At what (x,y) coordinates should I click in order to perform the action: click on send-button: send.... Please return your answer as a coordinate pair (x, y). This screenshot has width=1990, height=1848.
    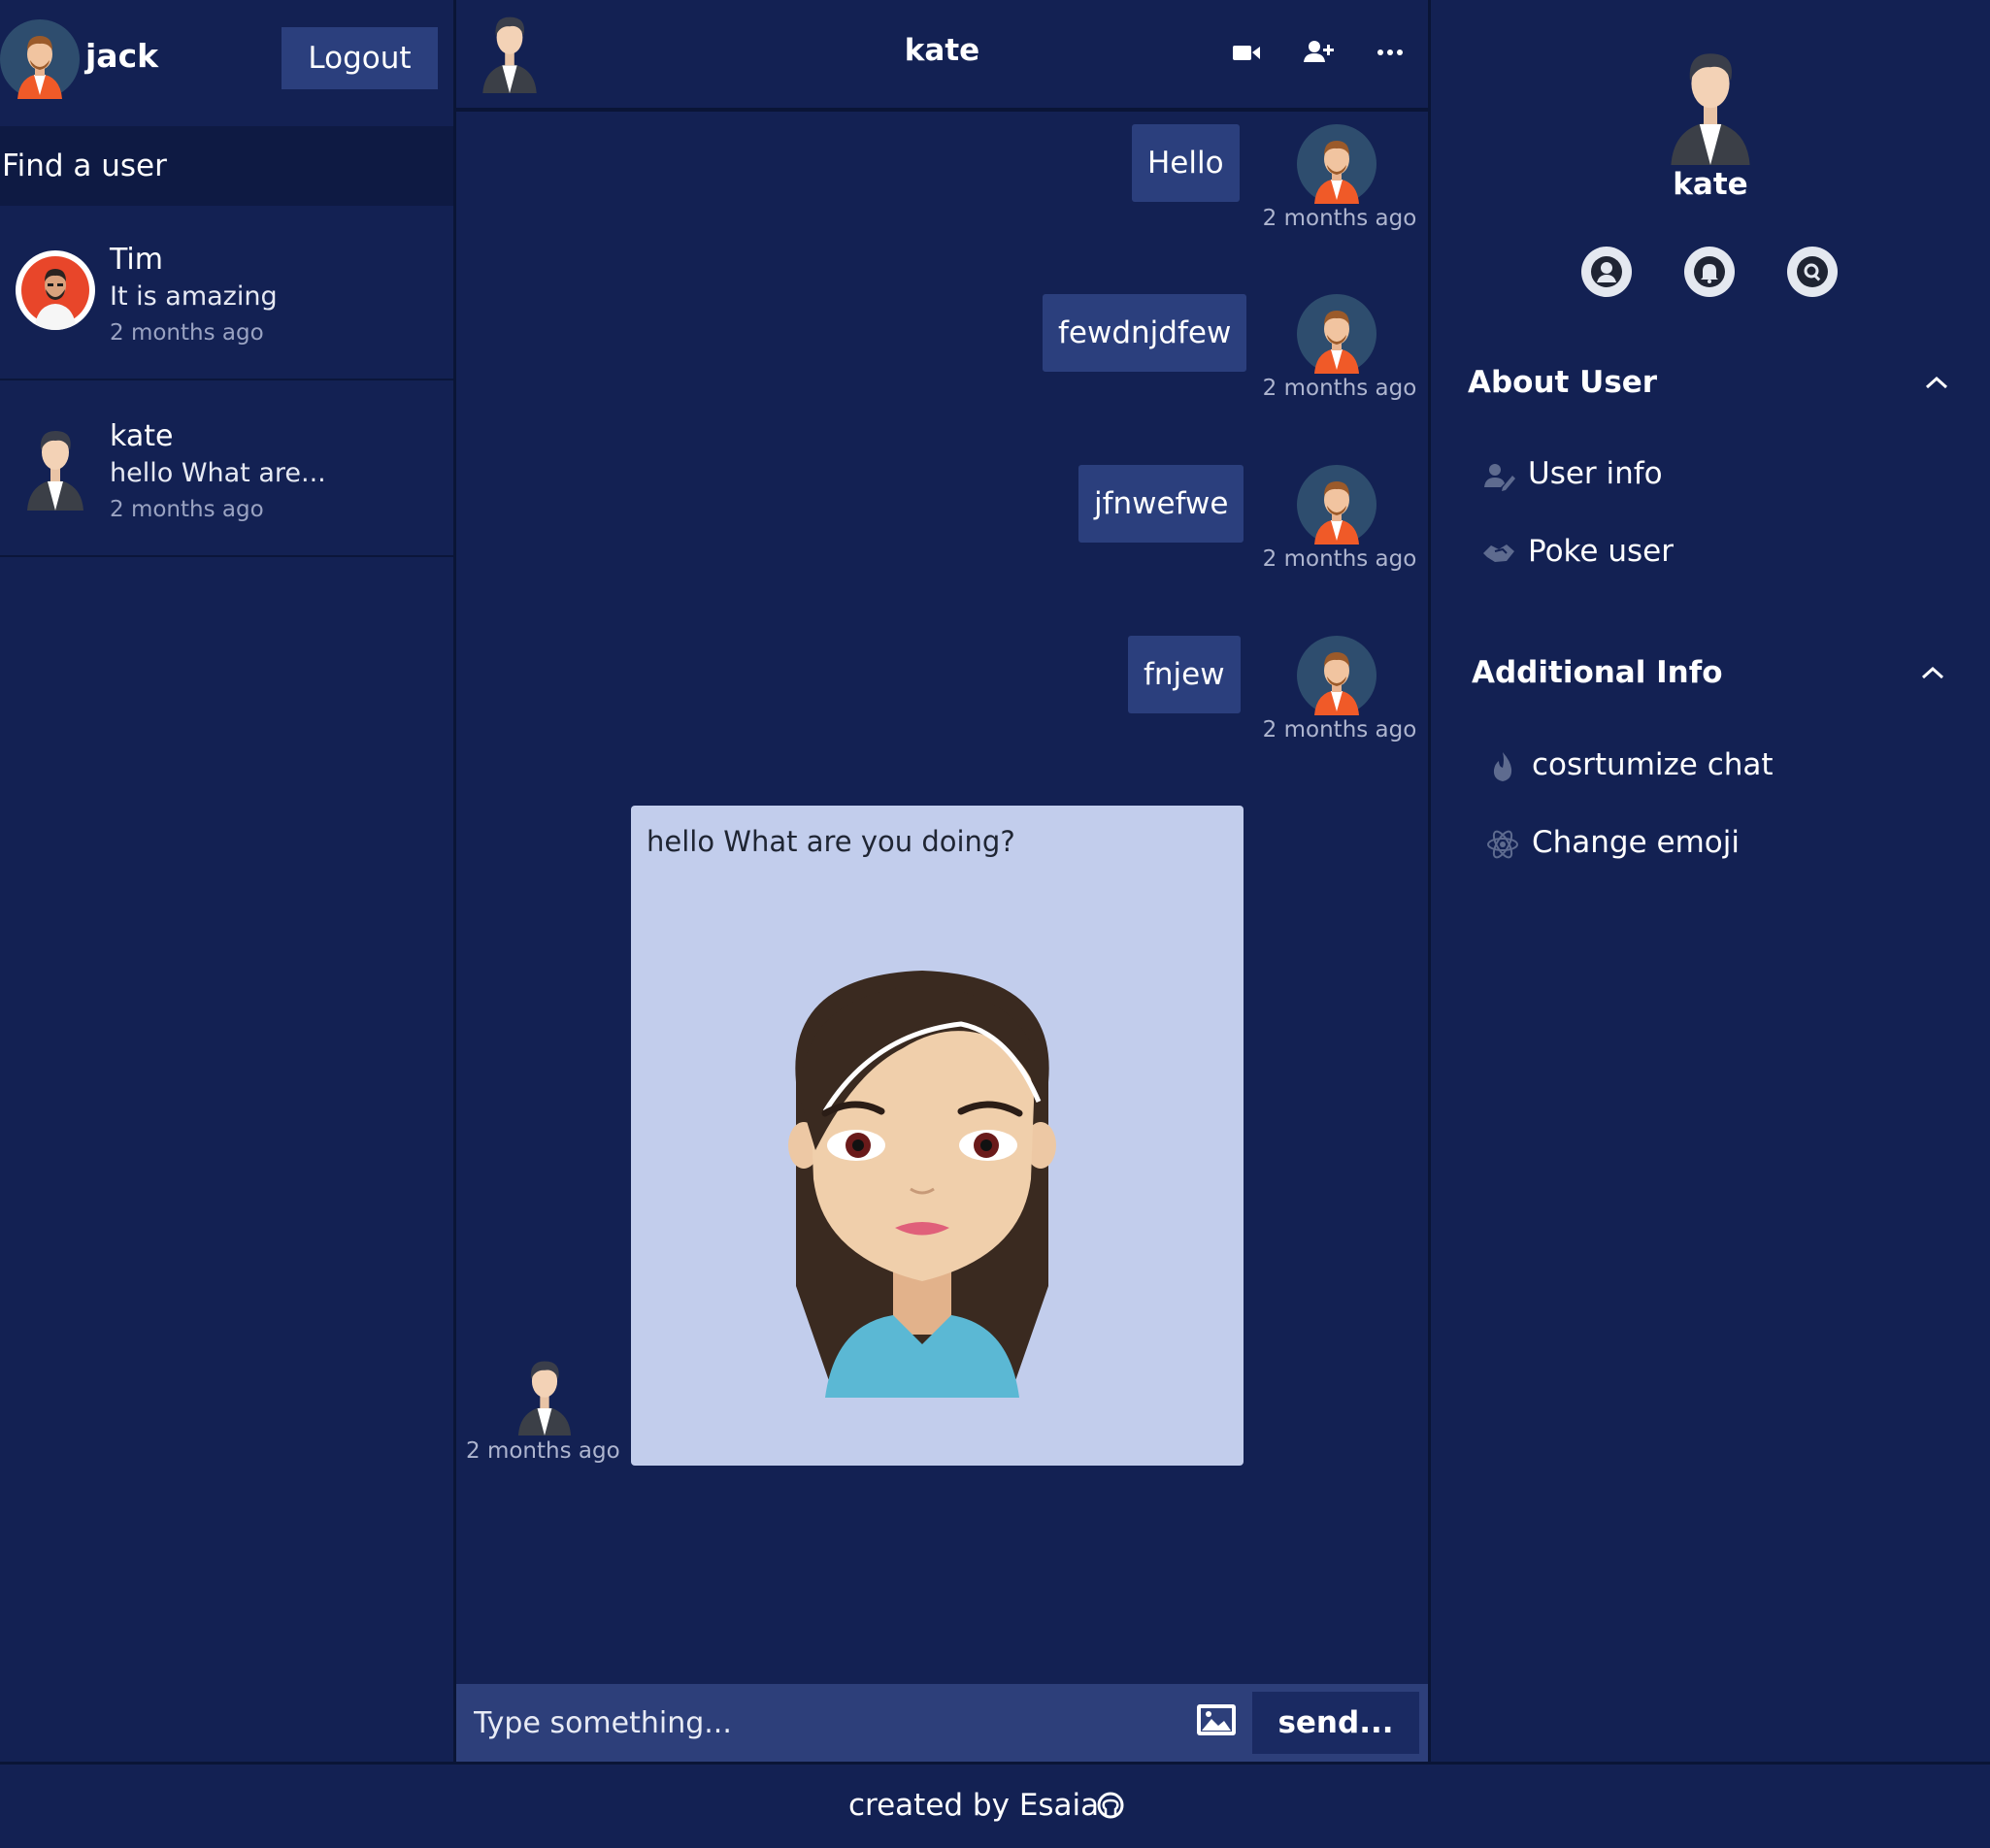
    Looking at the image, I should click on (1335, 1723).